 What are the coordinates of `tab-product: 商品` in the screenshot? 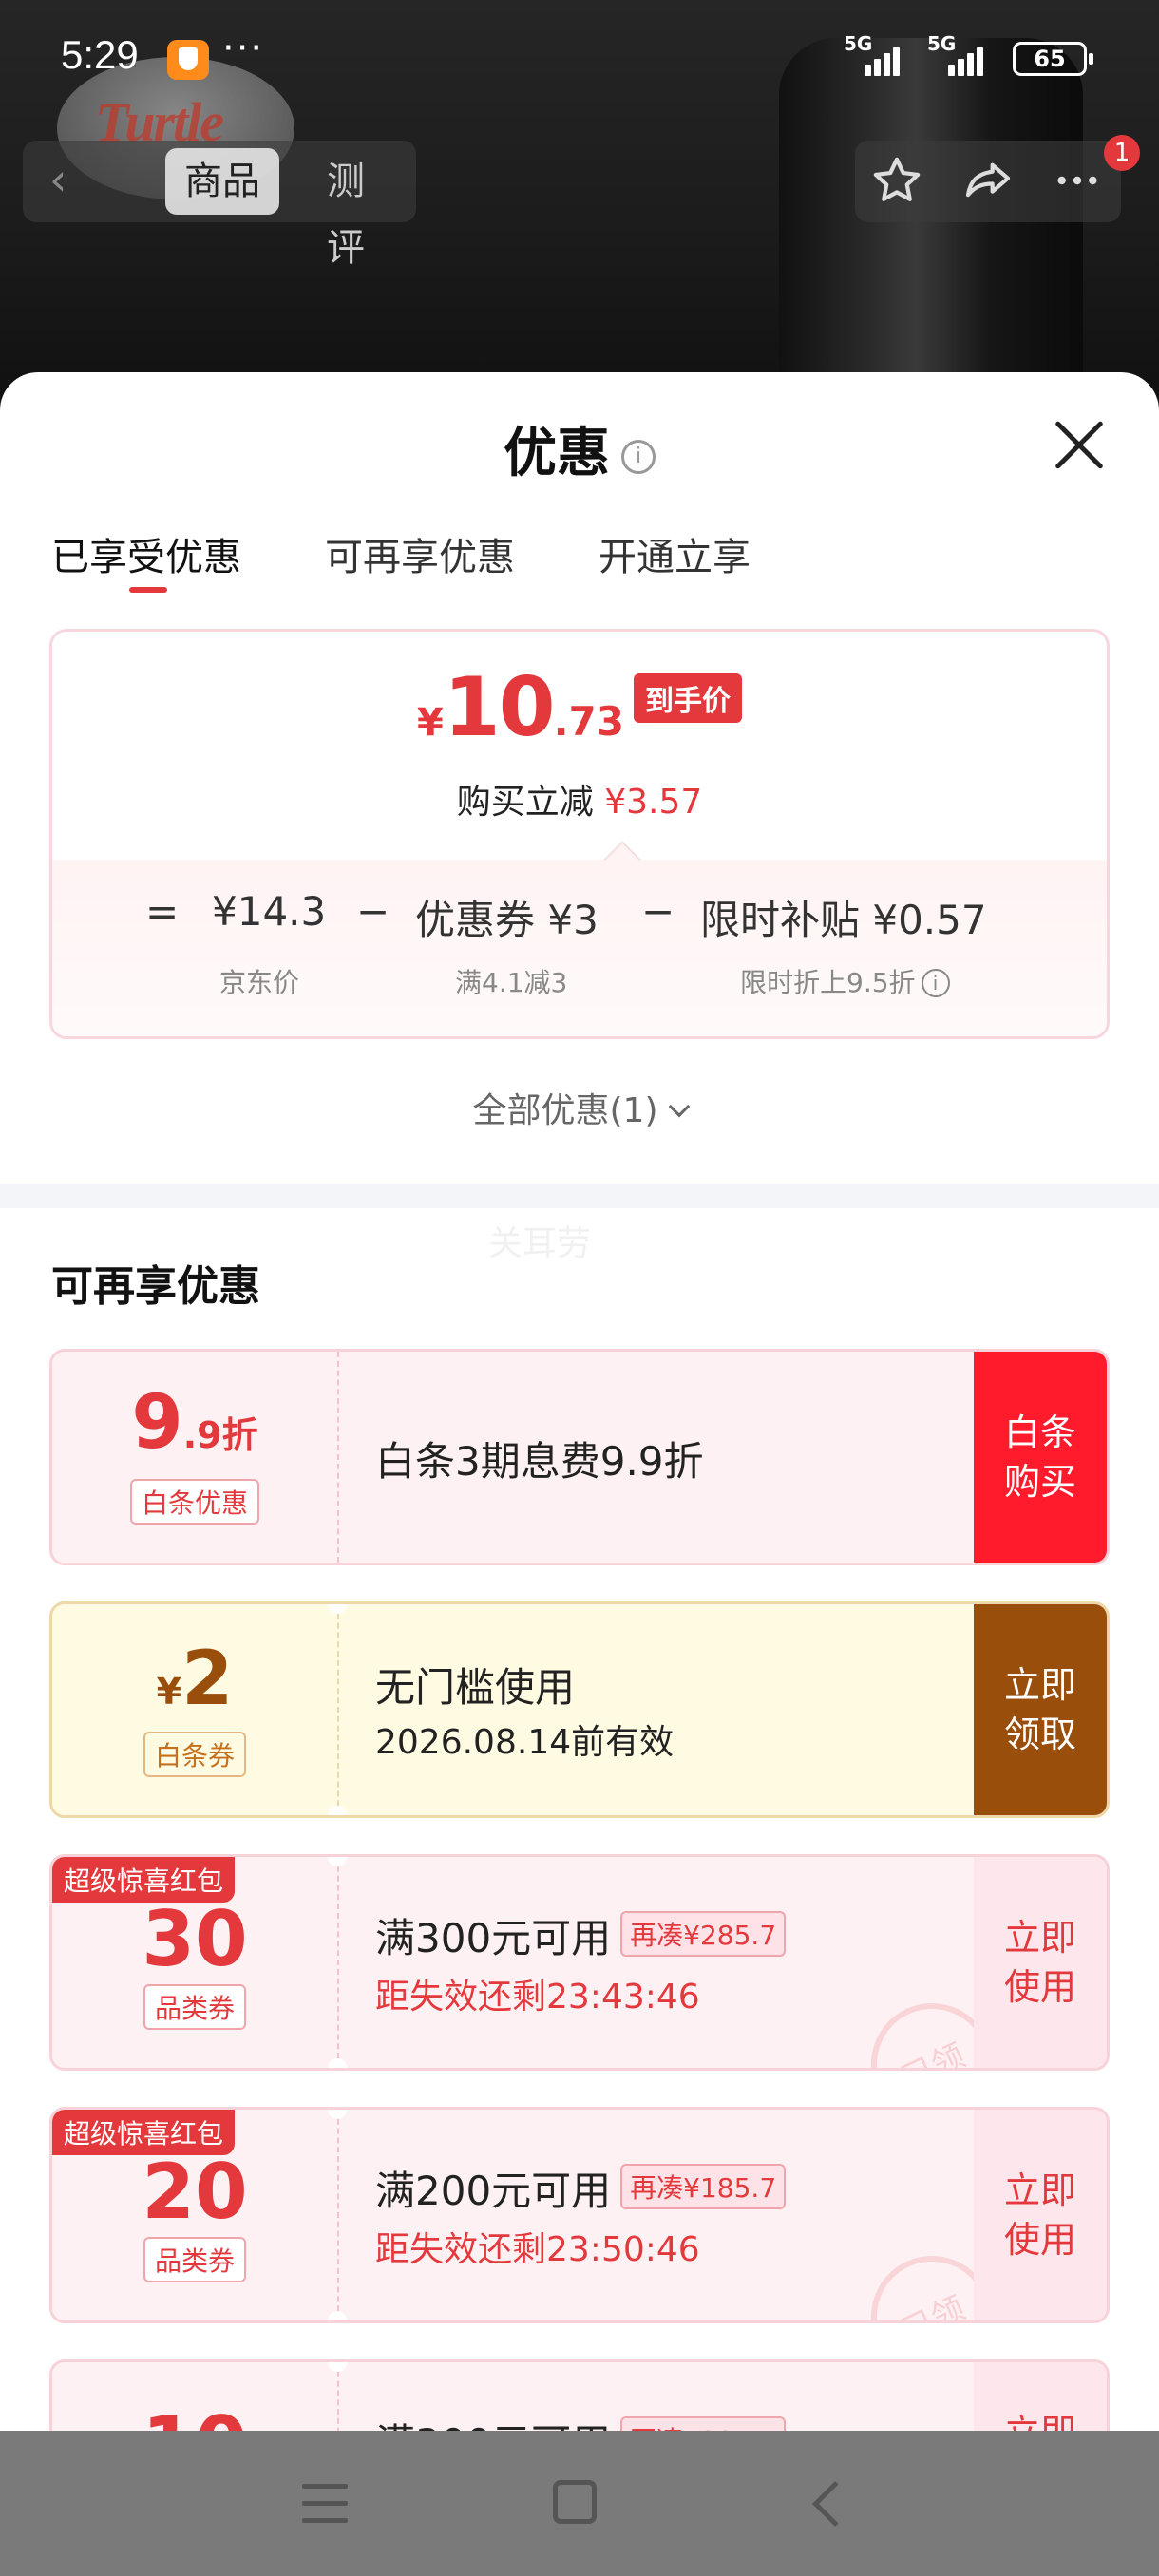 It's located at (222, 181).